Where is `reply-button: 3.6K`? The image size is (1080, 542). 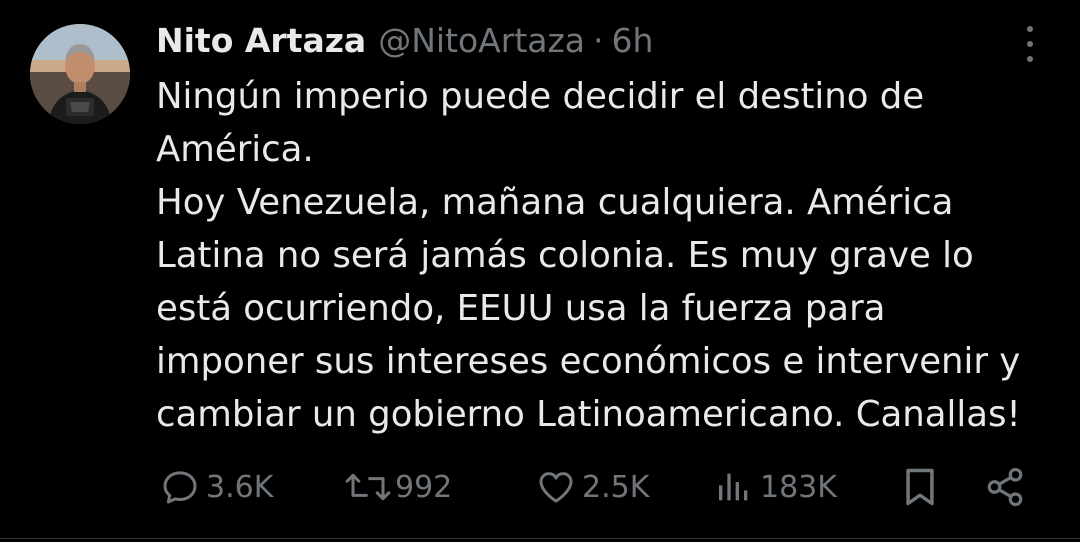 reply-button: 3.6K is located at coordinates (216, 487).